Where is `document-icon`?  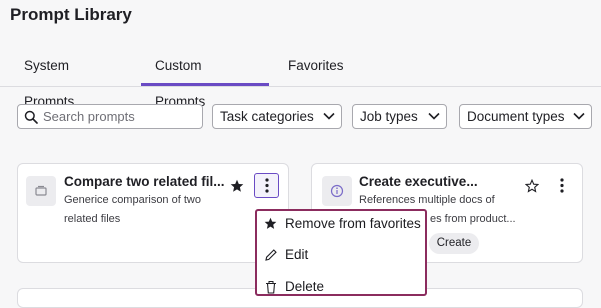
document-icon is located at coordinates (41, 190).